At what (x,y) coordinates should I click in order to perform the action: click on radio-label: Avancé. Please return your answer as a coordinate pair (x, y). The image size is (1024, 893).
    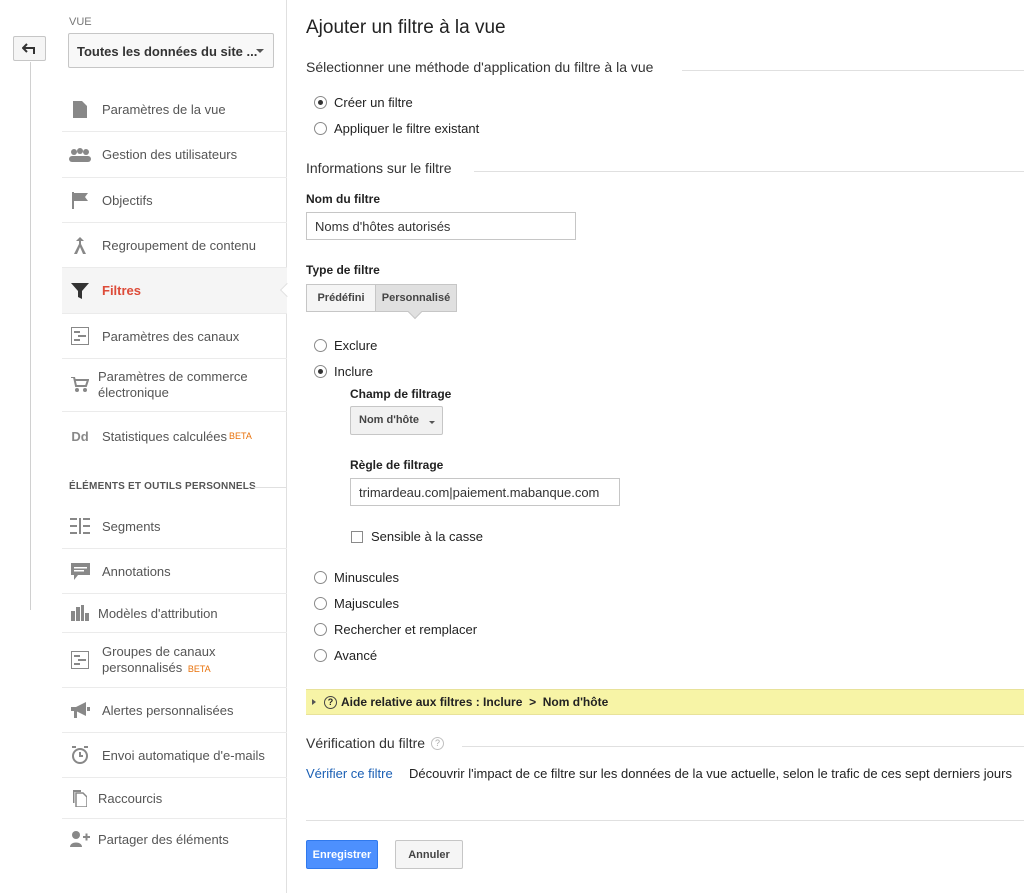
    Looking at the image, I should click on (356, 655).